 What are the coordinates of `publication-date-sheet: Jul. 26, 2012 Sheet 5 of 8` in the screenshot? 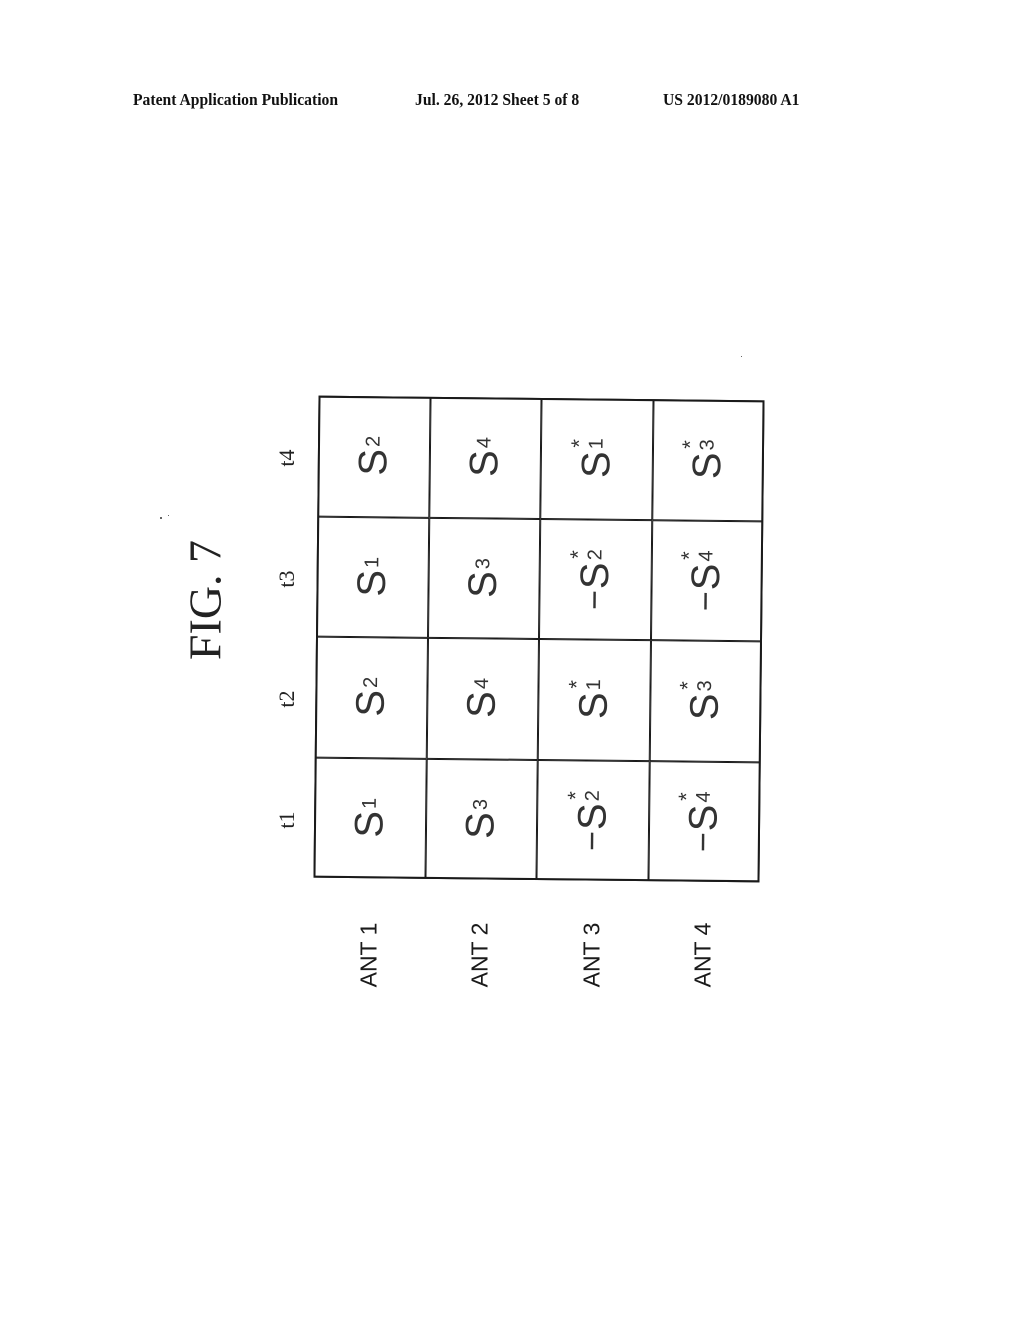 It's located at (497, 99).